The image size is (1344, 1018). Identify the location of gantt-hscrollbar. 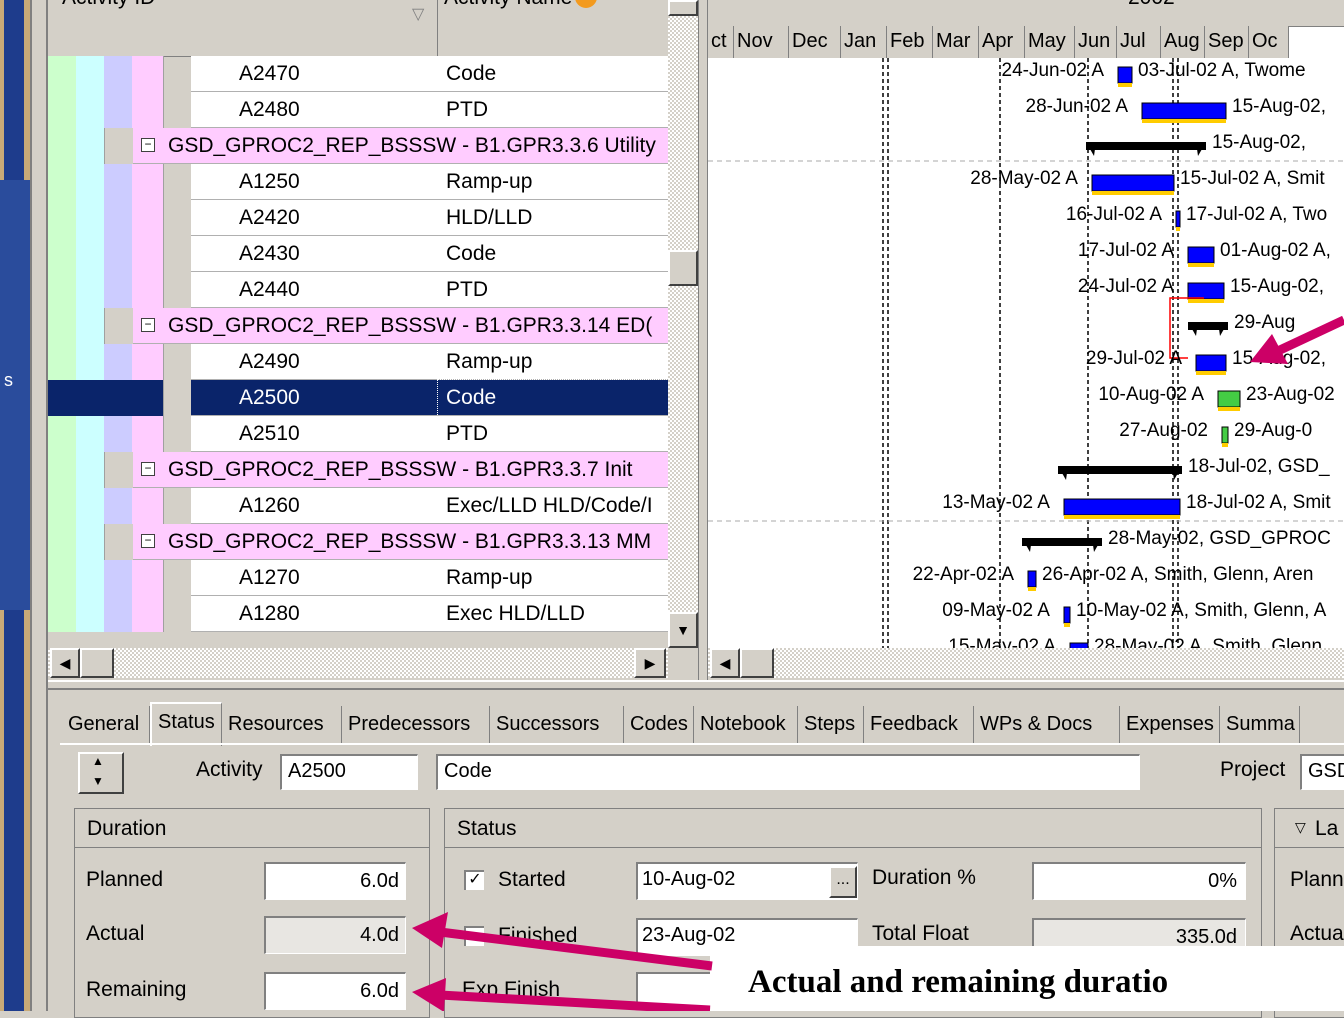
(1026, 663).